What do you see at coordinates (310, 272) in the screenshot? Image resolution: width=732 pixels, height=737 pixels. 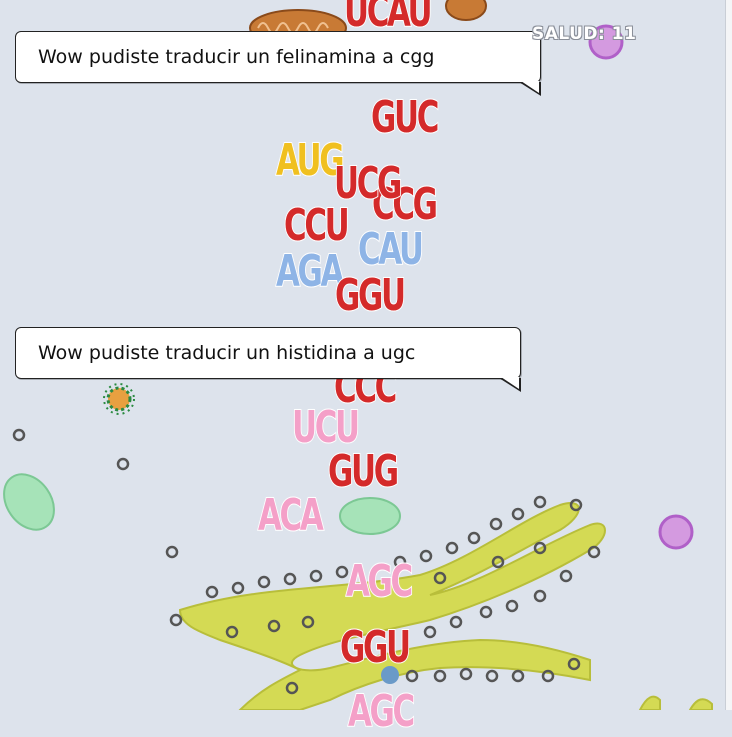 I see `codon: AGA` at bounding box center [310, 272].